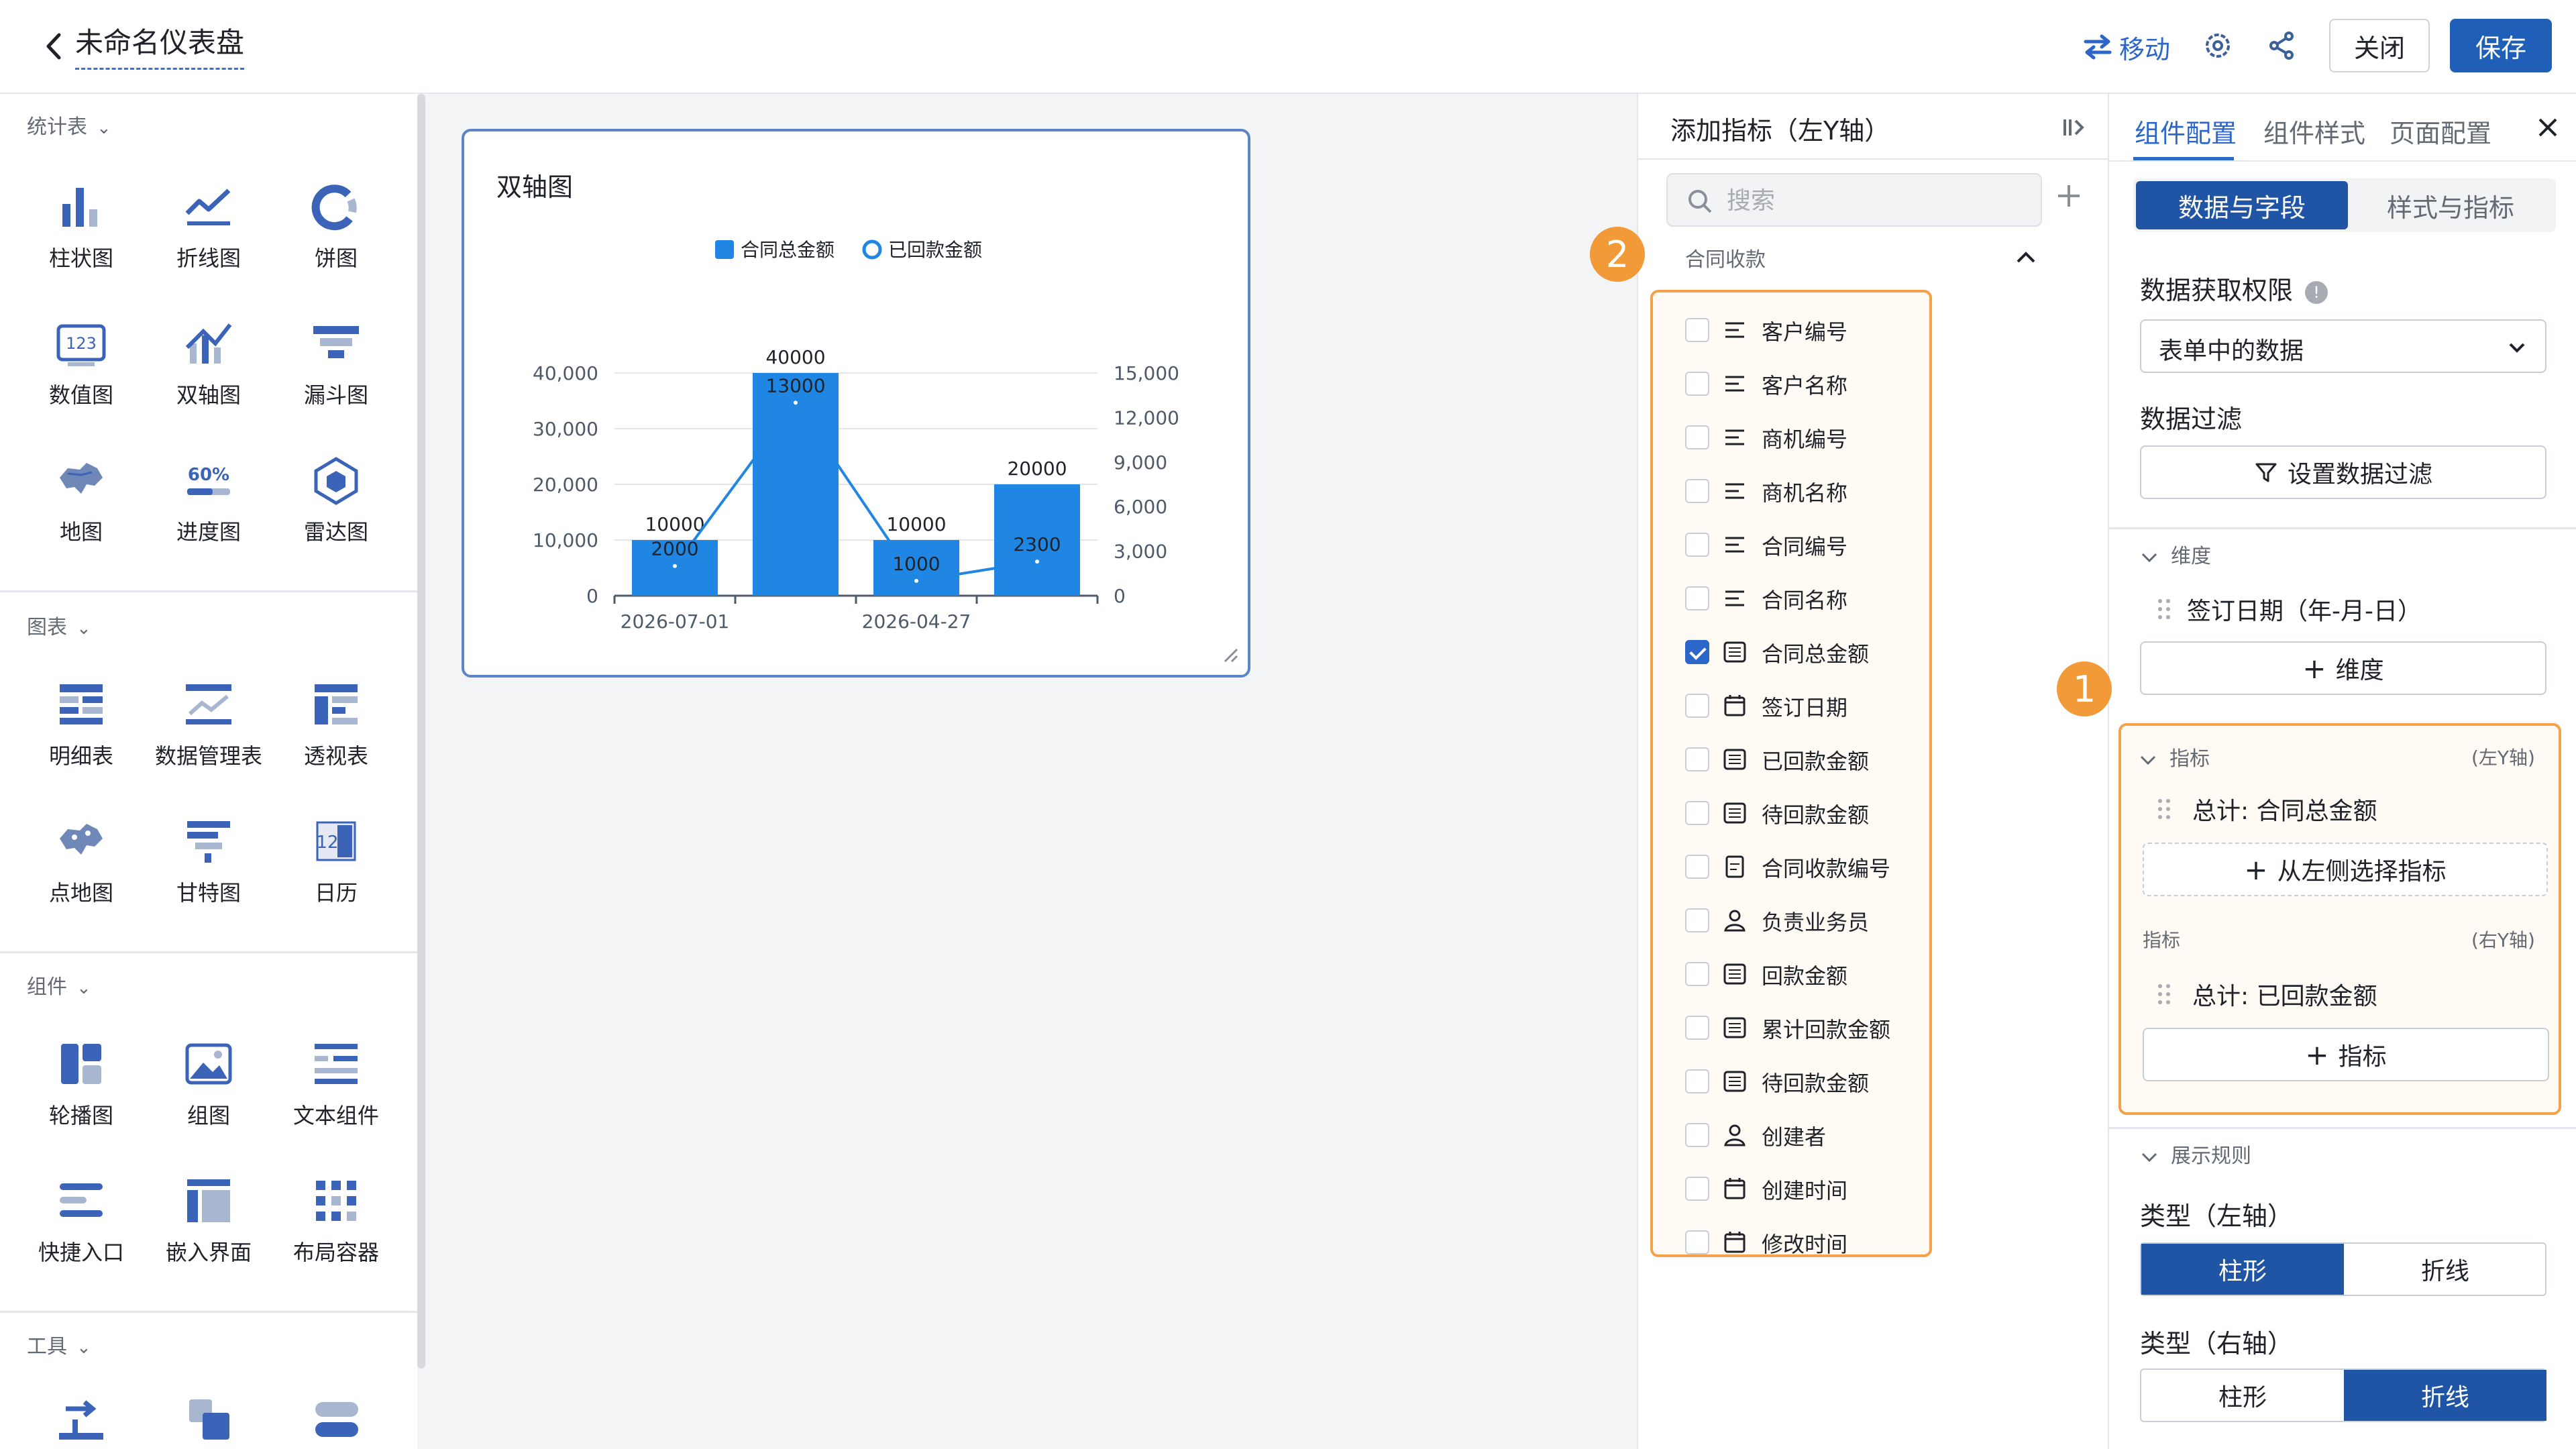 The height and width of the screenshot is (1449, 2576). What do you see at coordinates (209, 1419) in the screenshot?
I see `tool-copy-icon` at bounding box center [209, 1419].